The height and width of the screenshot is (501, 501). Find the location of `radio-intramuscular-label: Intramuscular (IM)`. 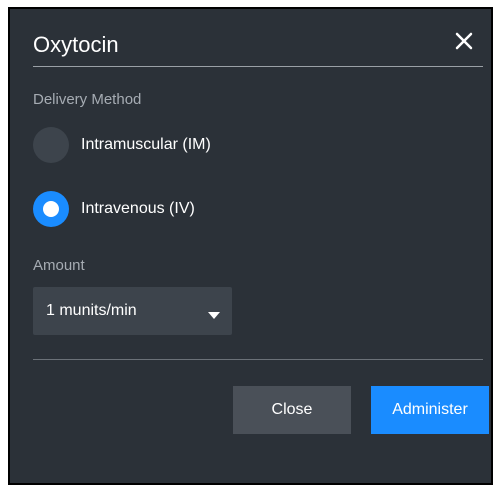

radio-intramuscular-label: Intramuscular (IM) is located at coordinates (146, 144).